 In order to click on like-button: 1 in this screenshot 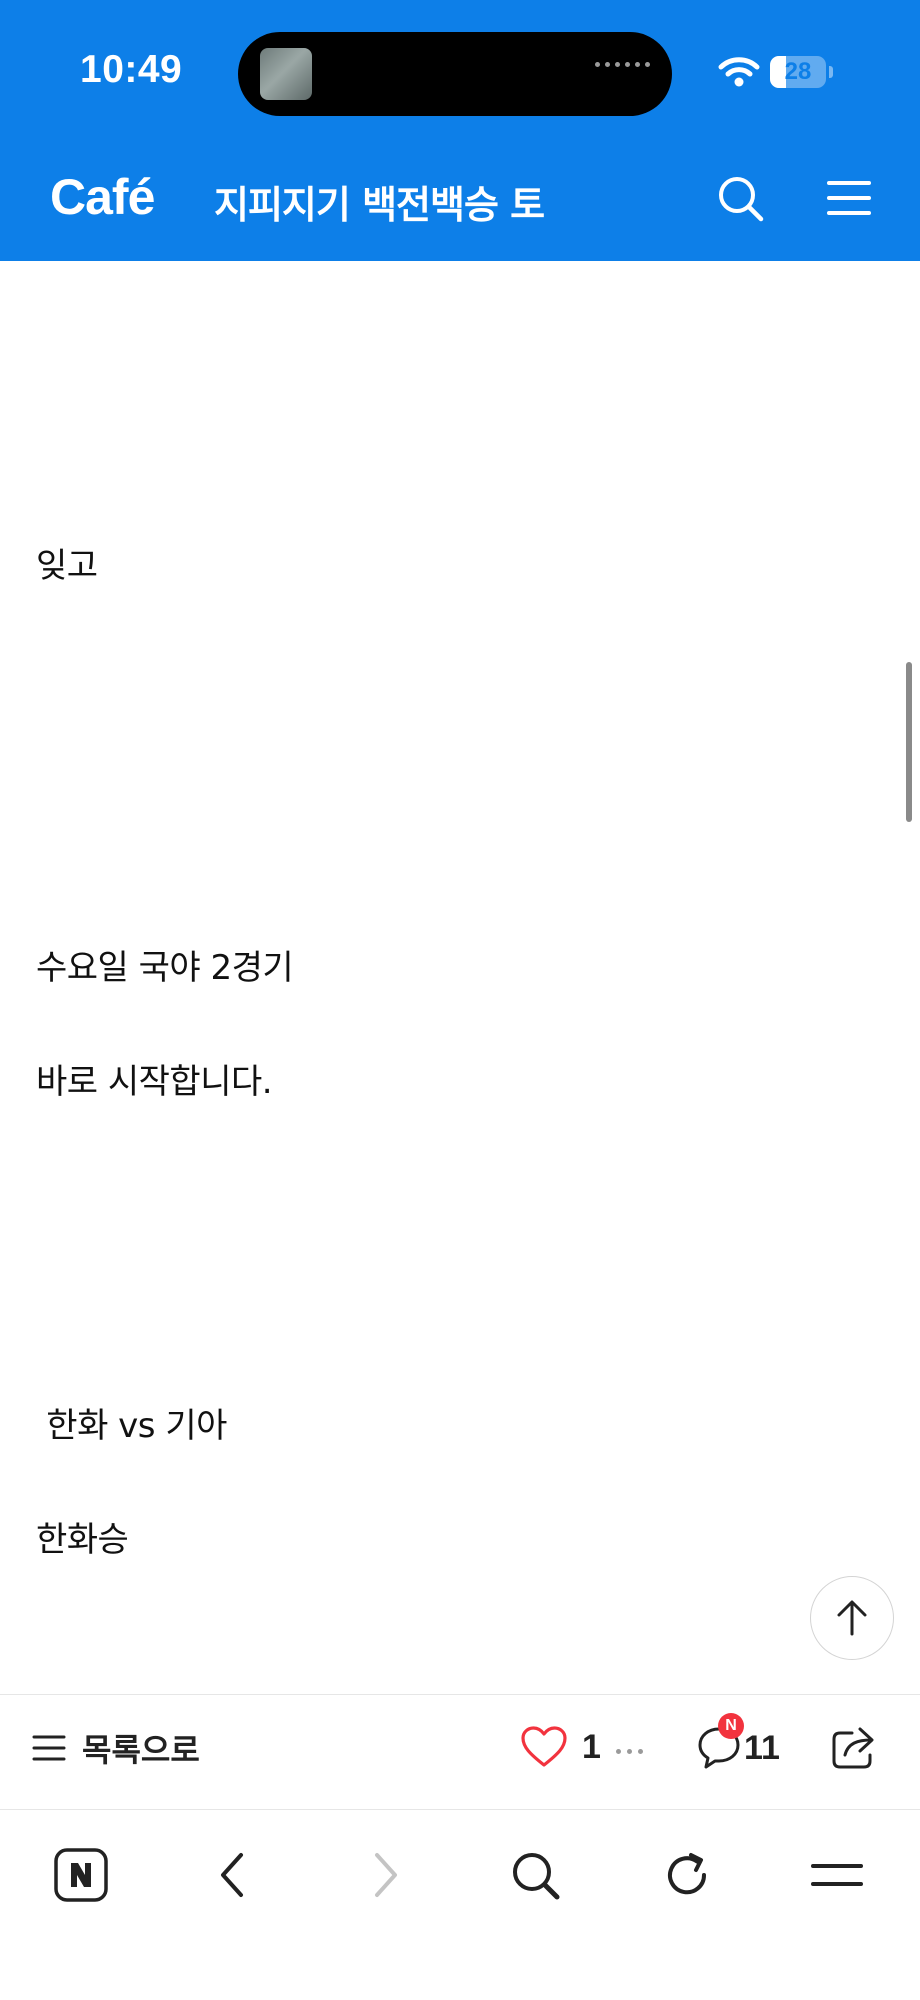, I will do `click(560, 1747)`.